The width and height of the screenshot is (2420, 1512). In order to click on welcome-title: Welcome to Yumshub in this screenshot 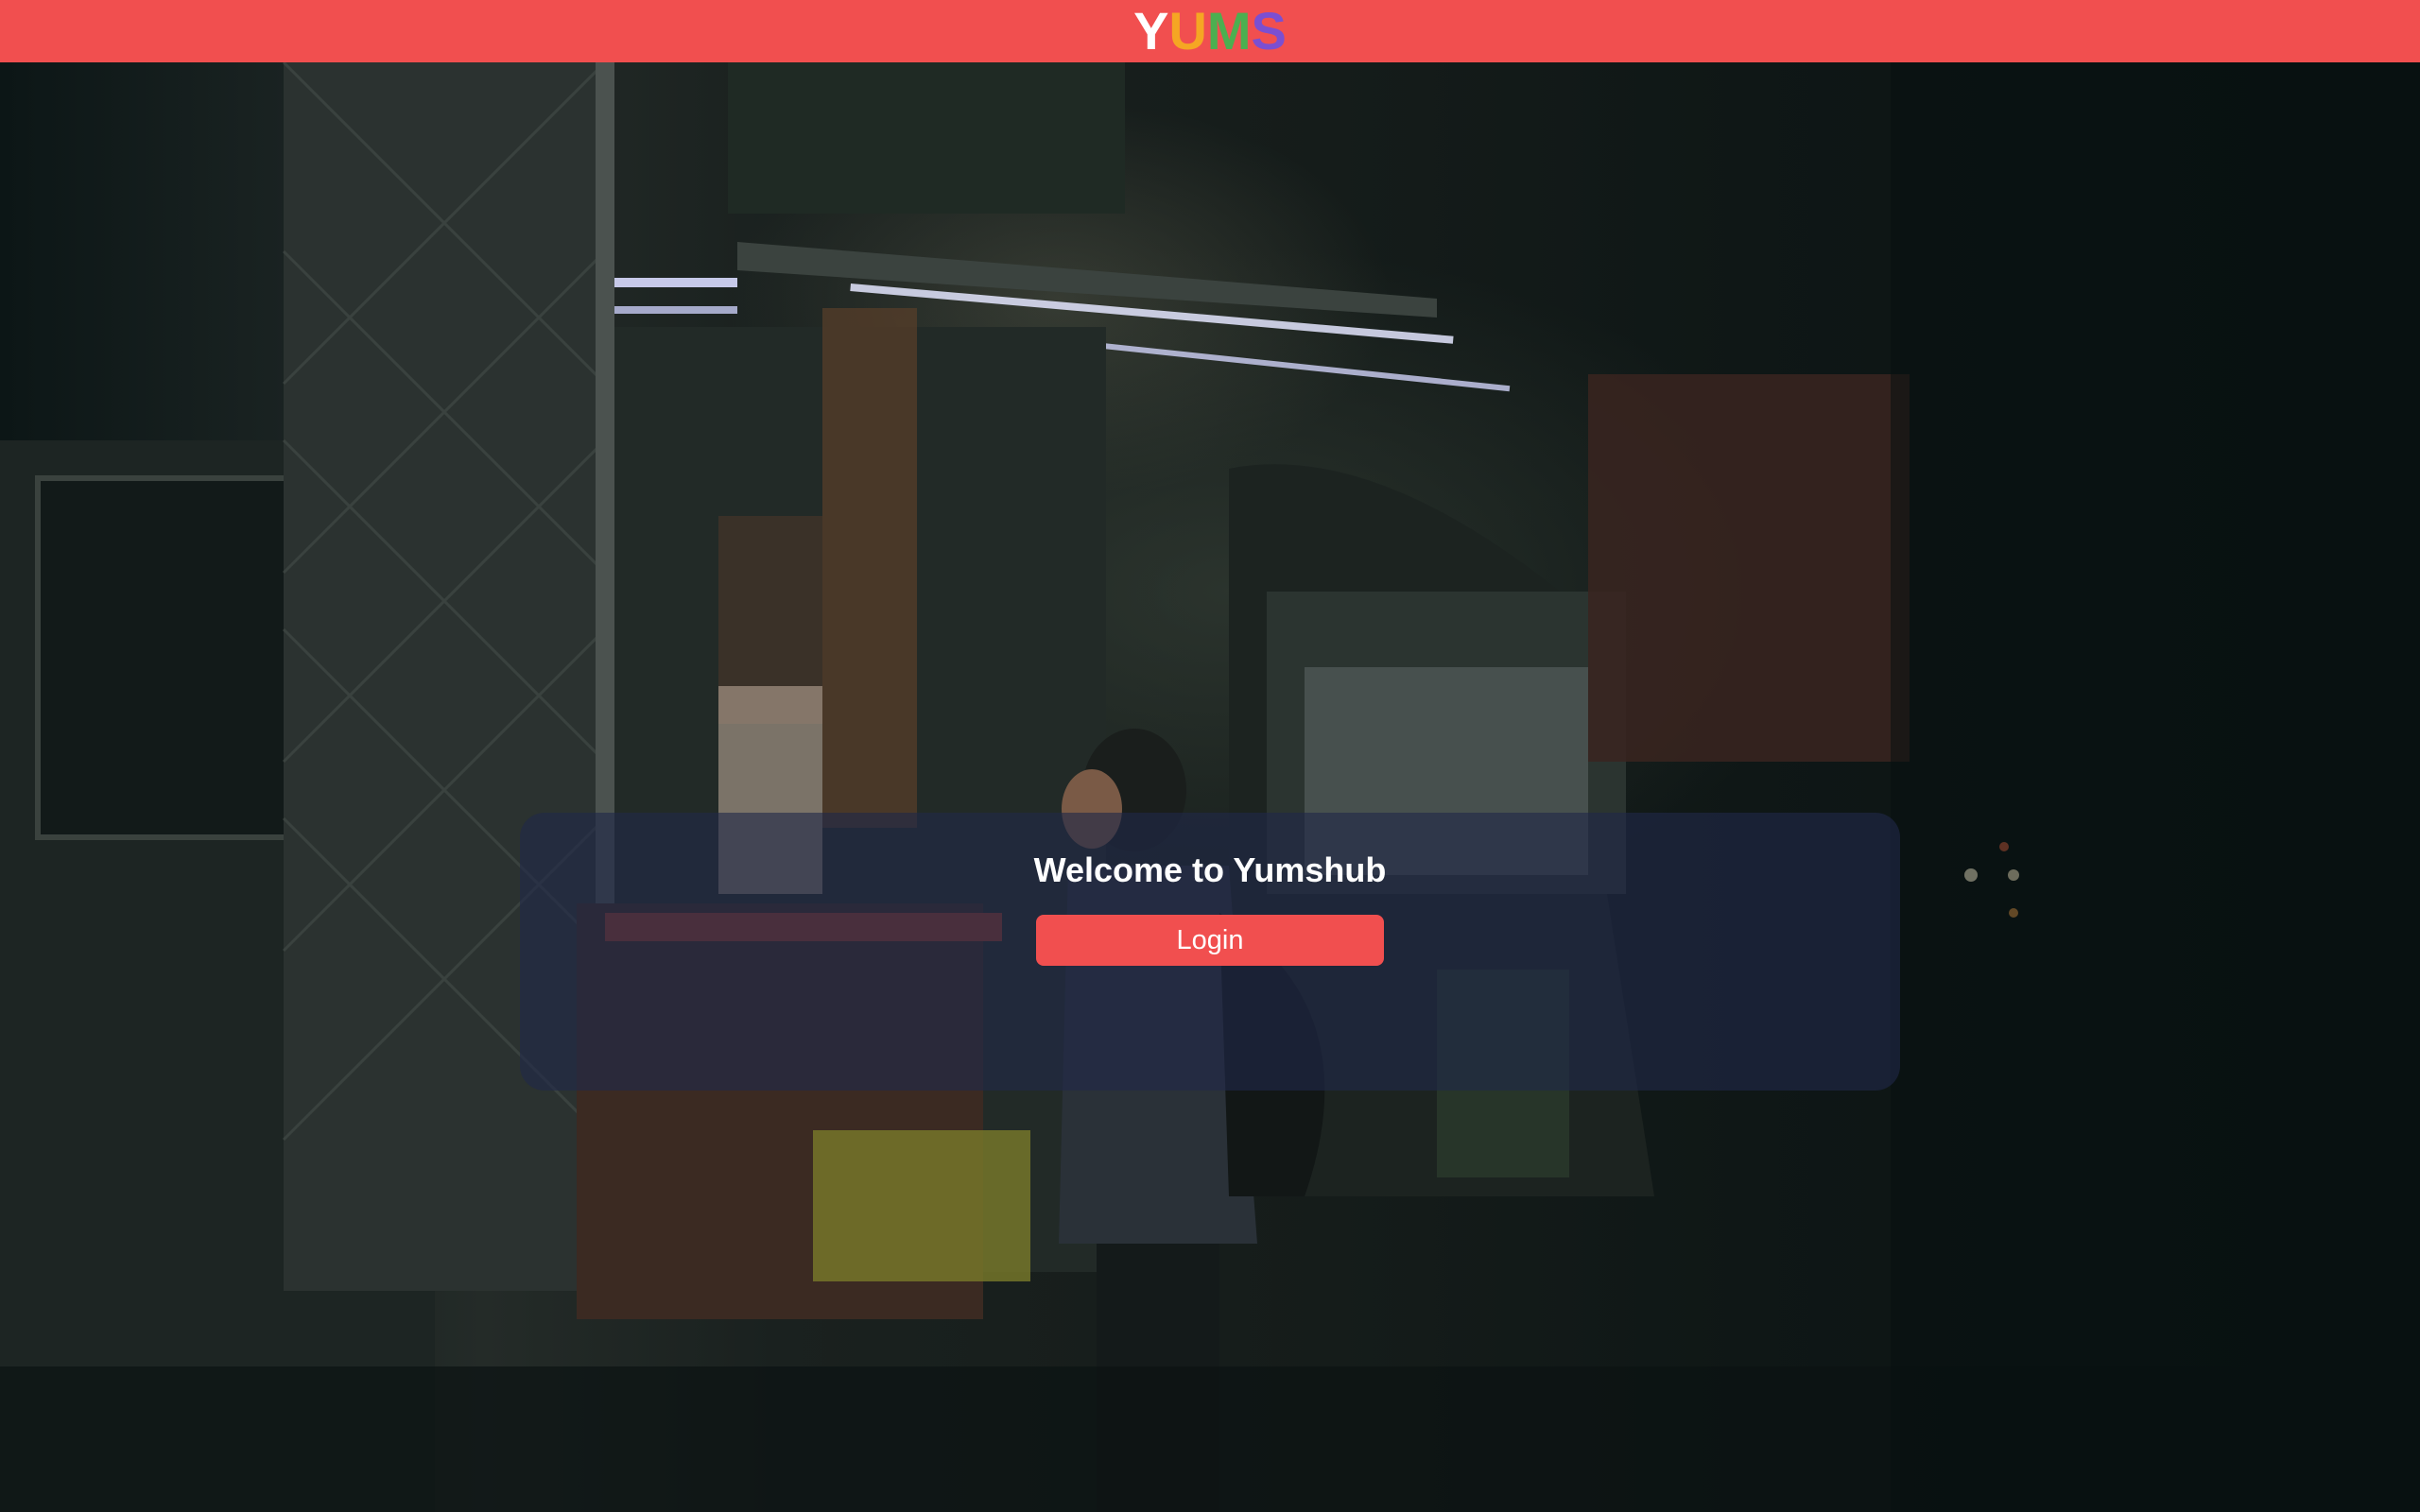, I will do `click(1210, 869)`.